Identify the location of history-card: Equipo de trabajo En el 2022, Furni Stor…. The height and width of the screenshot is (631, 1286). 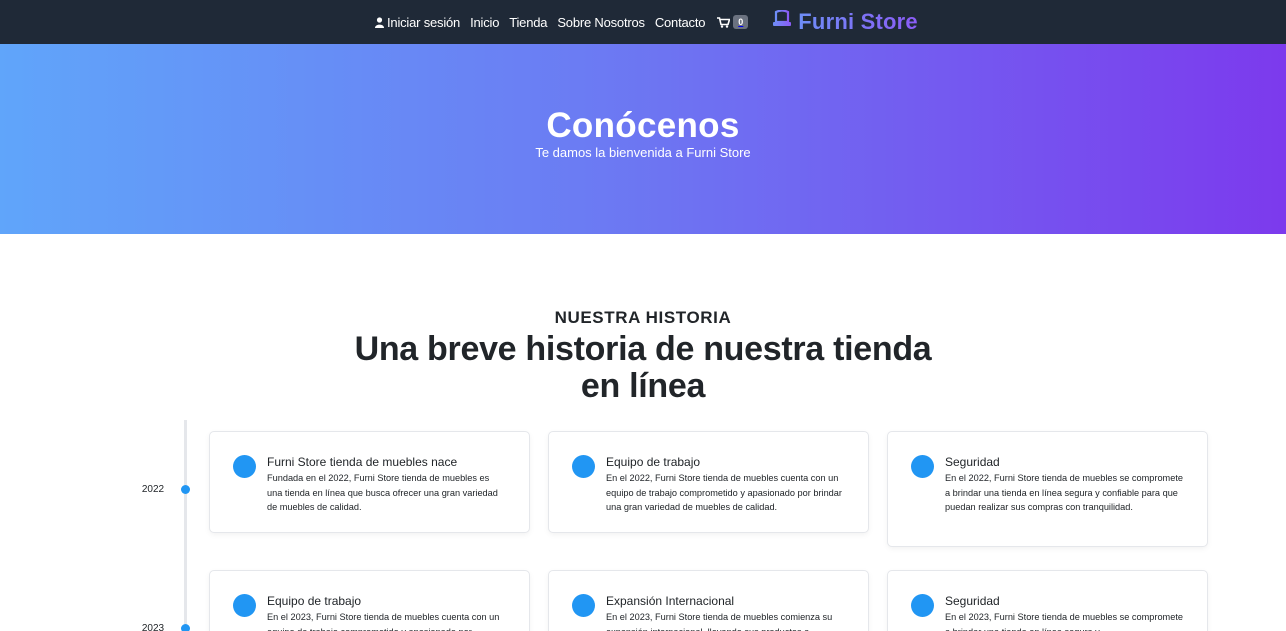
(708, 482).